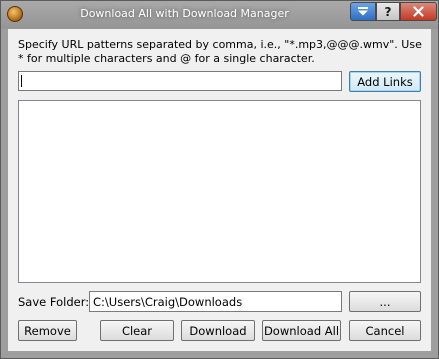 The height and width of the screenshot is (359, 439). What do you see at coordinates (301, 330) in the screenshot?
I see `download-all-button: Download All` at bounding box center [301, 330].